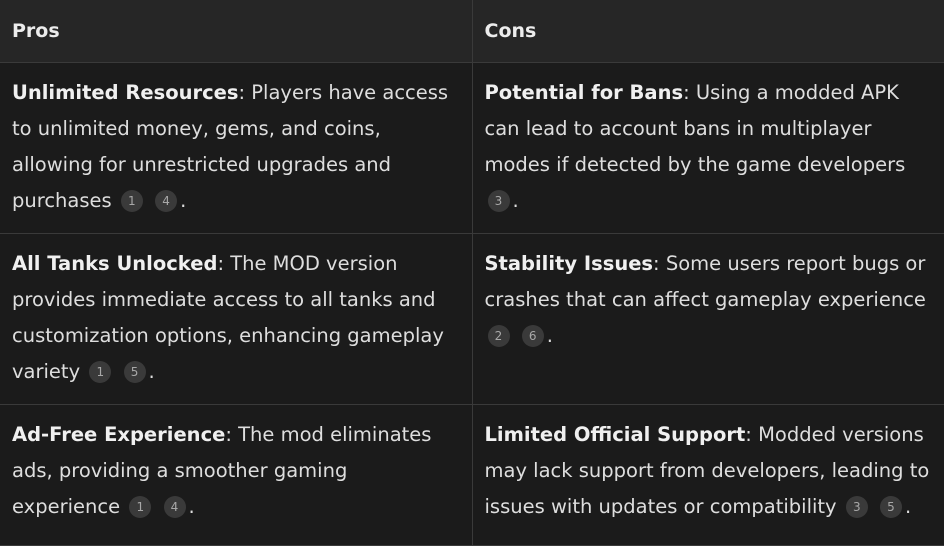  Describe the element at coordinates (498, 336) in the screenshot. I see `citation-badge: 2` at that location.